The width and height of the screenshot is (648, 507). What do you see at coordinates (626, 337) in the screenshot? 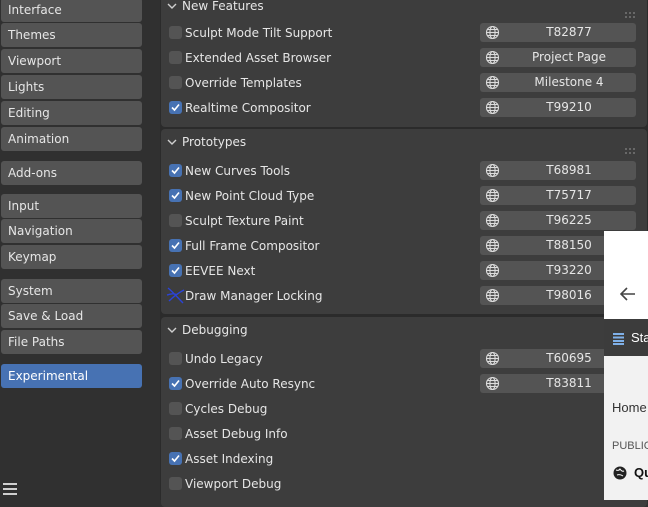
I see `overlay-nav-bar: Sta` at bounding box center [626, 337].